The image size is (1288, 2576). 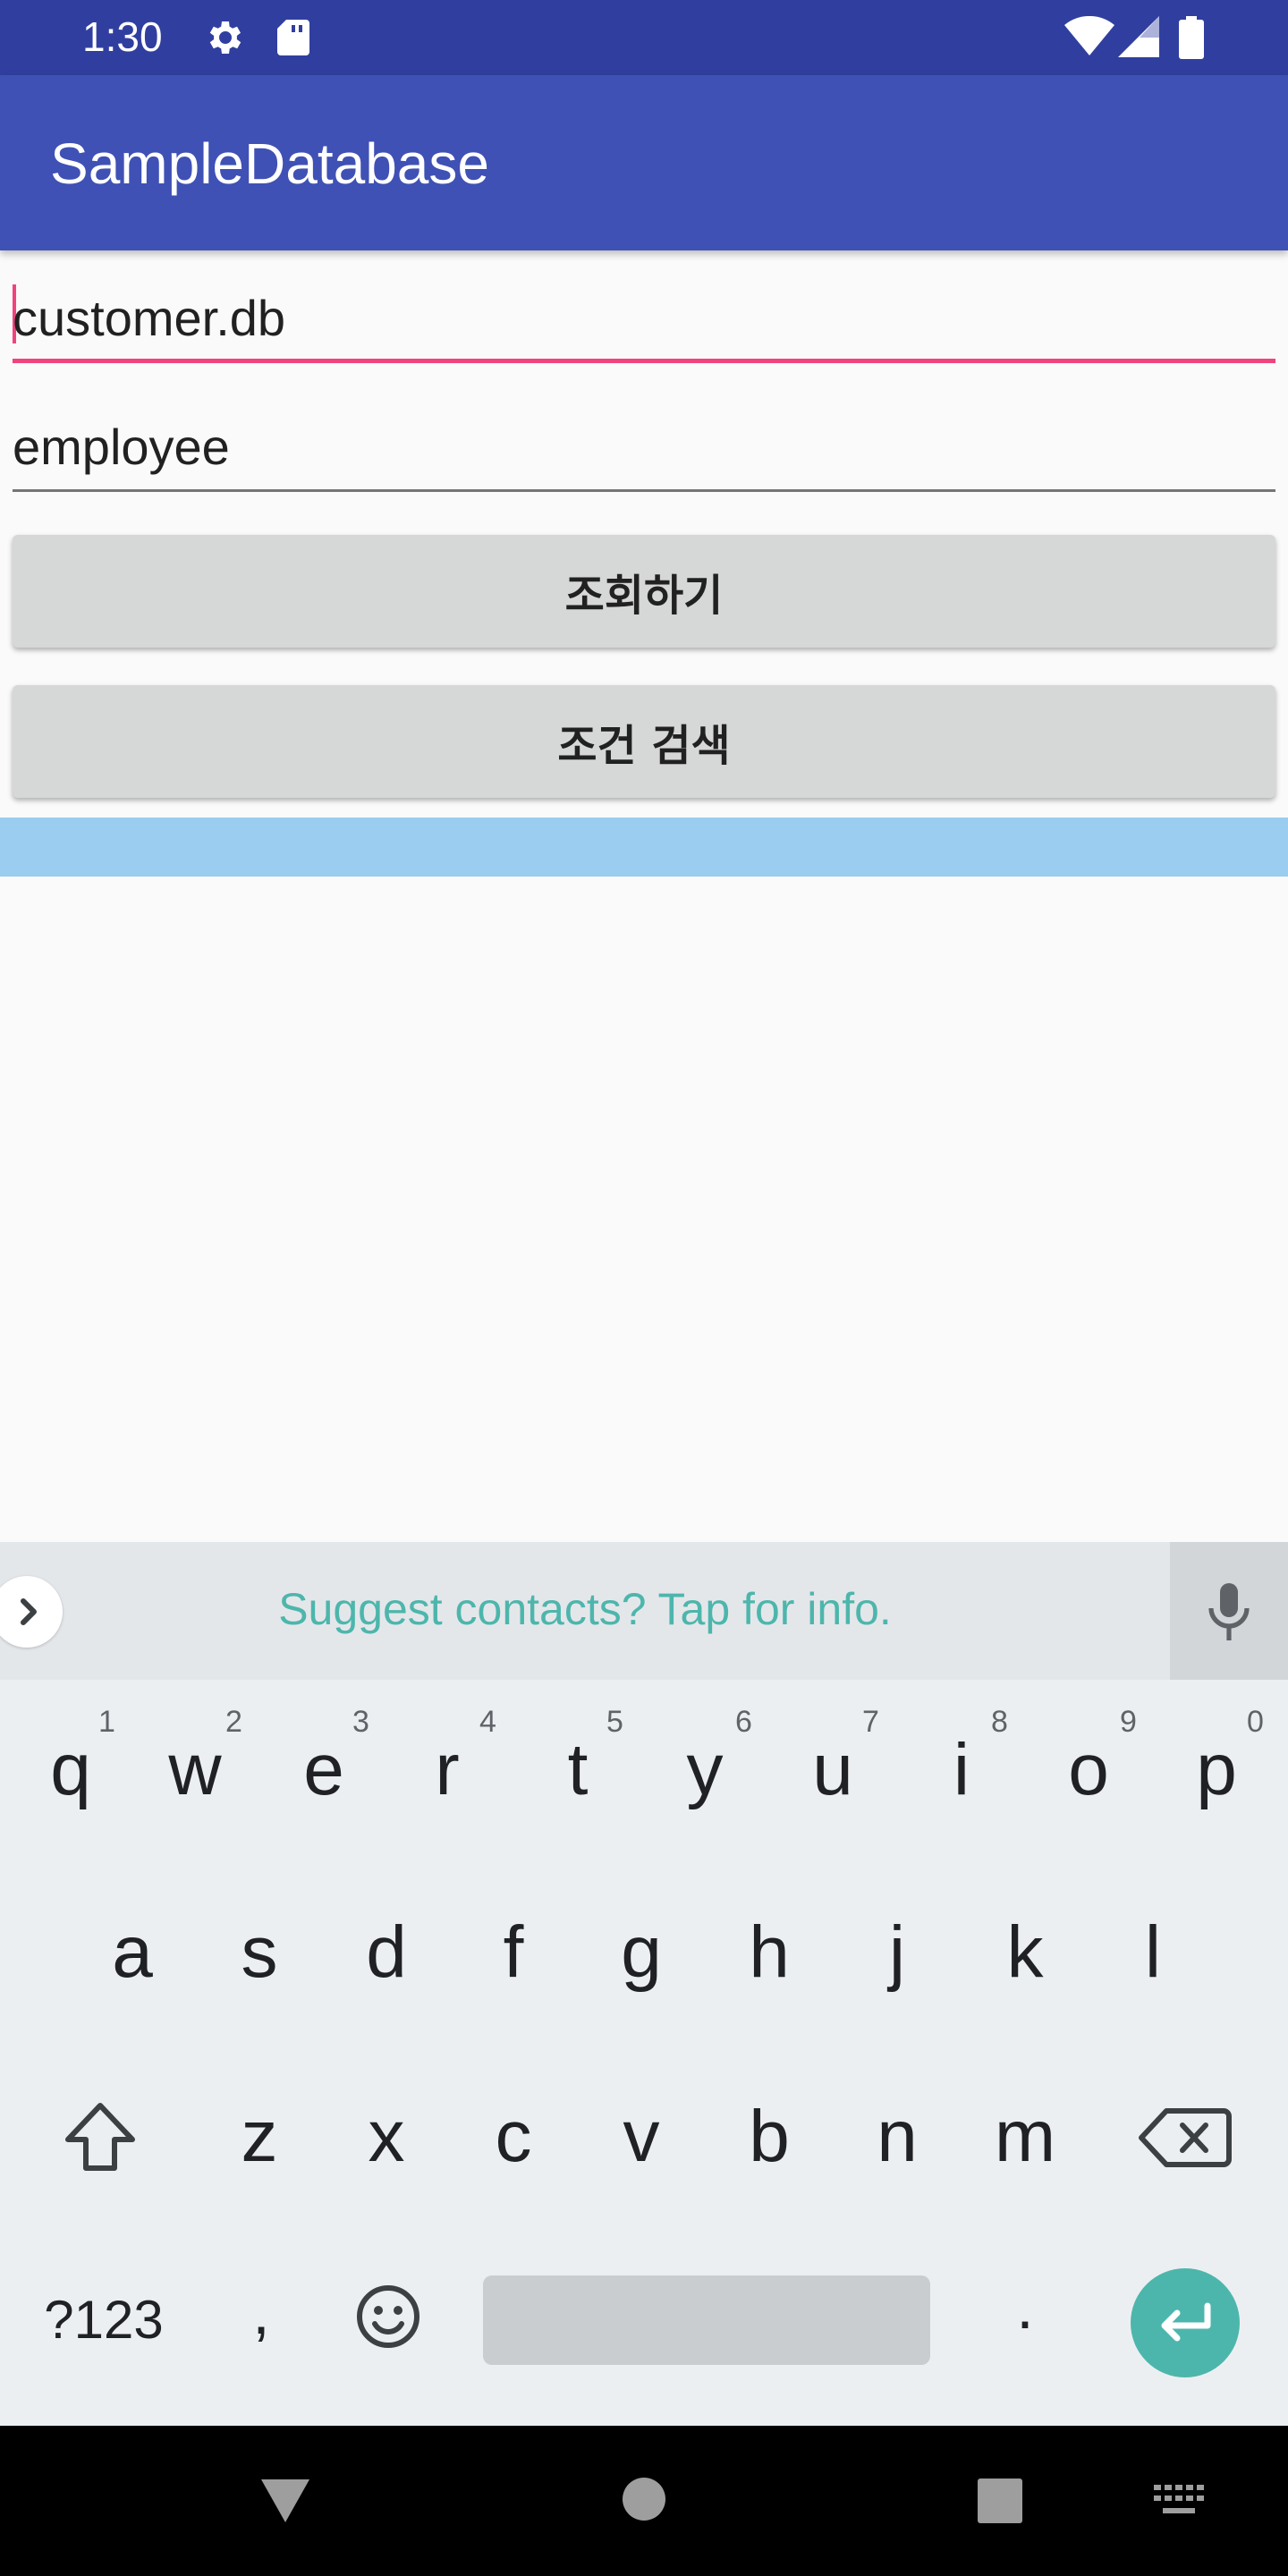 I want to click on key-i: i, so click(x=961, y=1770).